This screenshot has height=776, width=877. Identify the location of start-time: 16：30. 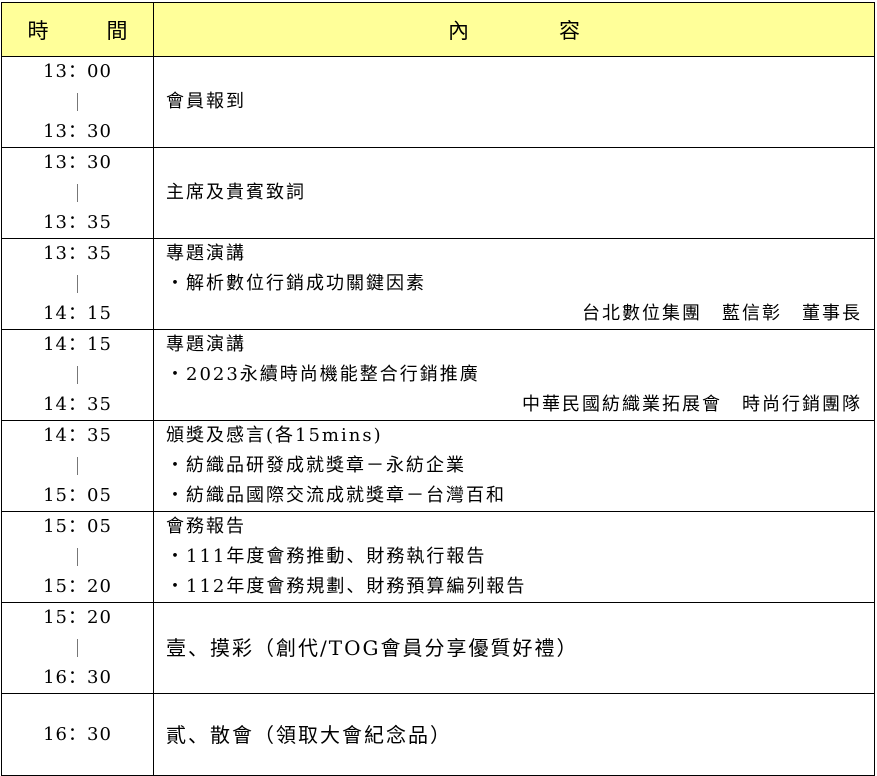
(77, 734).